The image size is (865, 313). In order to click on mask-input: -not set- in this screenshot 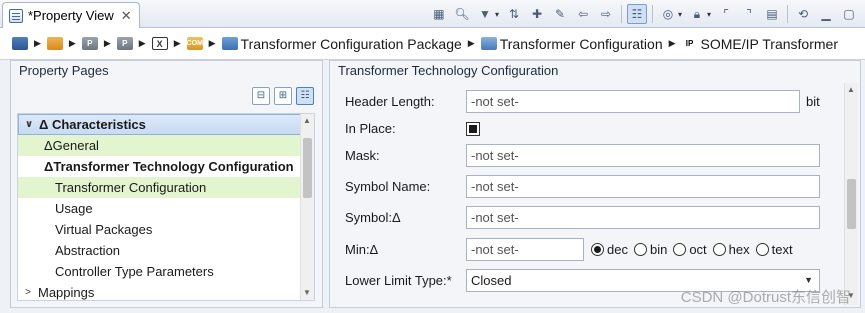, I will do `click(643, 155)`.